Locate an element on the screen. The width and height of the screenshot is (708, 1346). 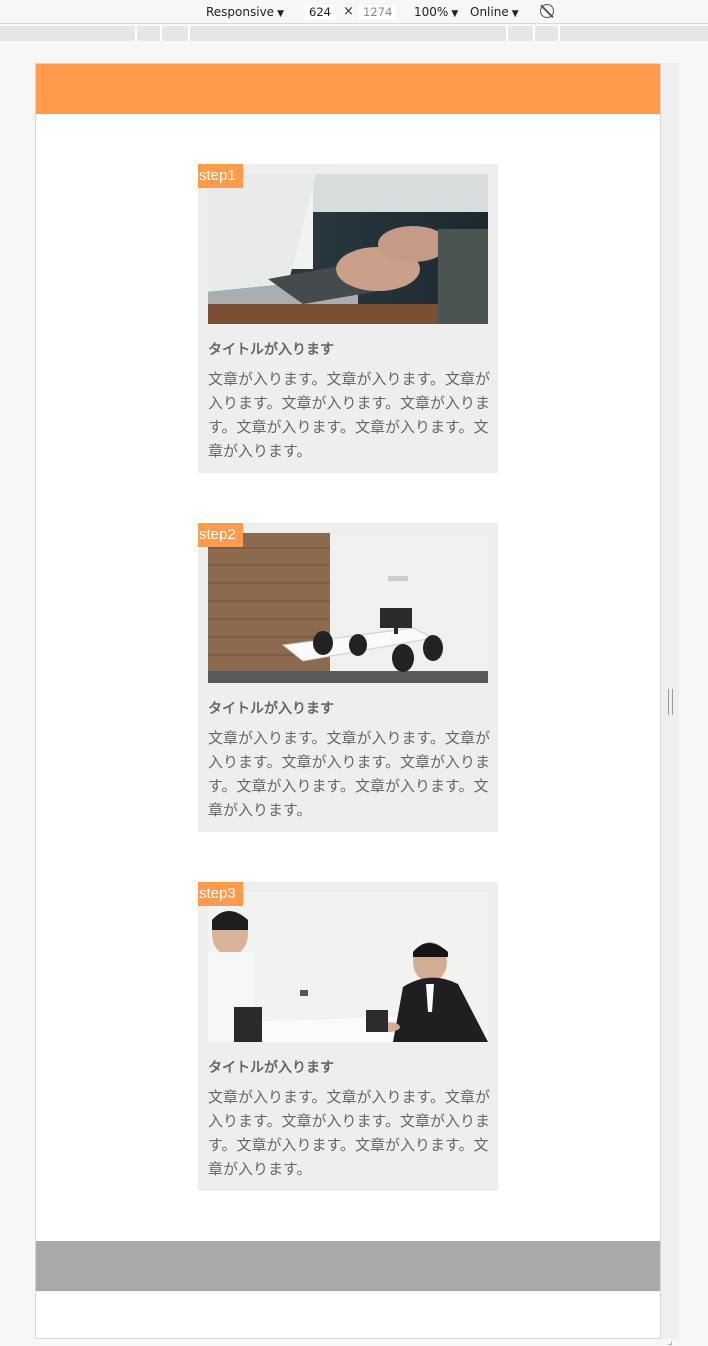
zoom-label: 100% is located at coordinates (431, 12).